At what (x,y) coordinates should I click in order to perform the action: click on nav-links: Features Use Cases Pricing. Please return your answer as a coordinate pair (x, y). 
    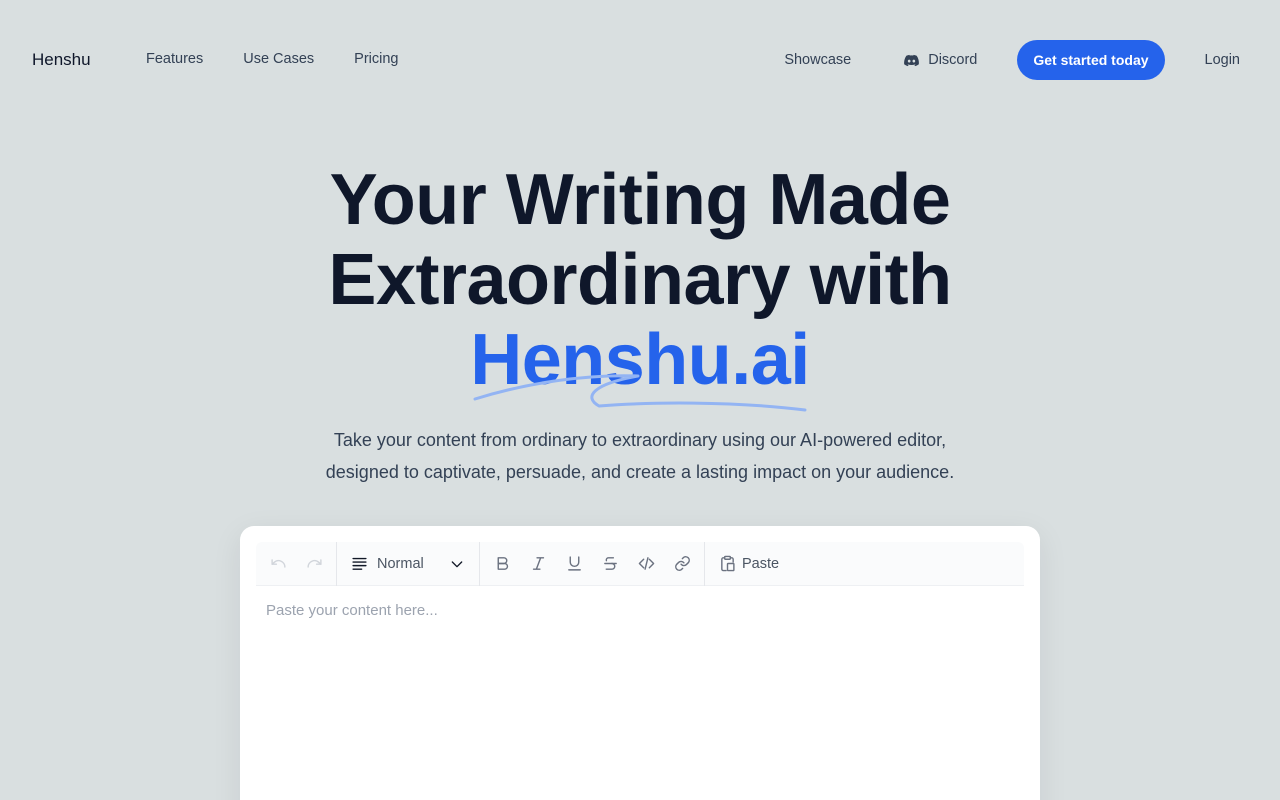
    Looking at the image, I should click on (292, 59).